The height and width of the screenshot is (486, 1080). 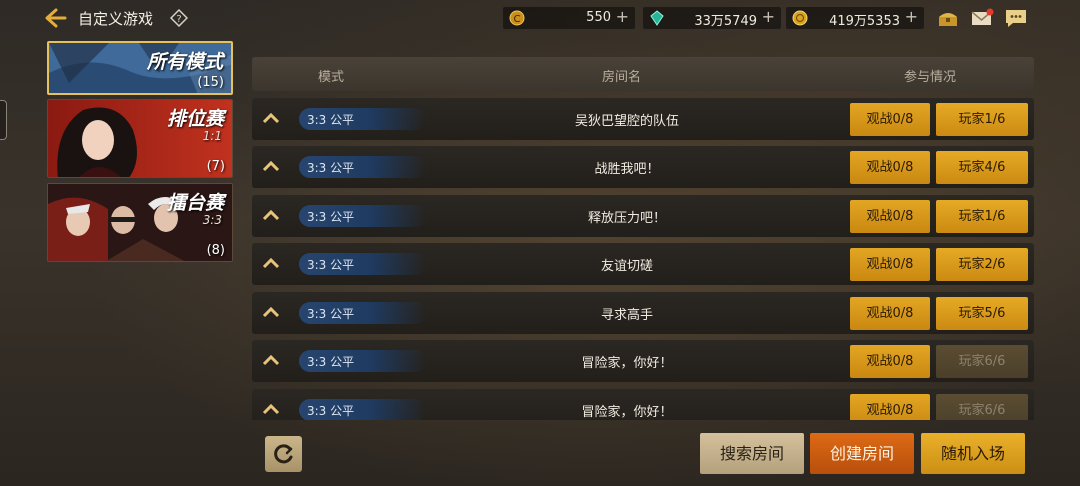 I want to click on room-name: 释放压力吧！, so click(x=626, y=218).